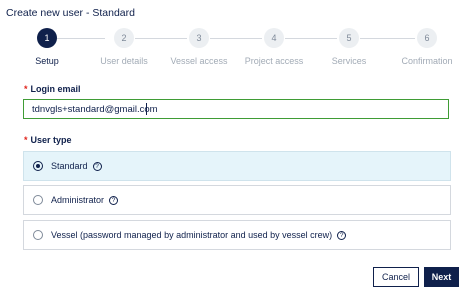 The height and width of the screenshot is (305, 474). I want to click on step-user-details: 2 User details, so click(124, 47).